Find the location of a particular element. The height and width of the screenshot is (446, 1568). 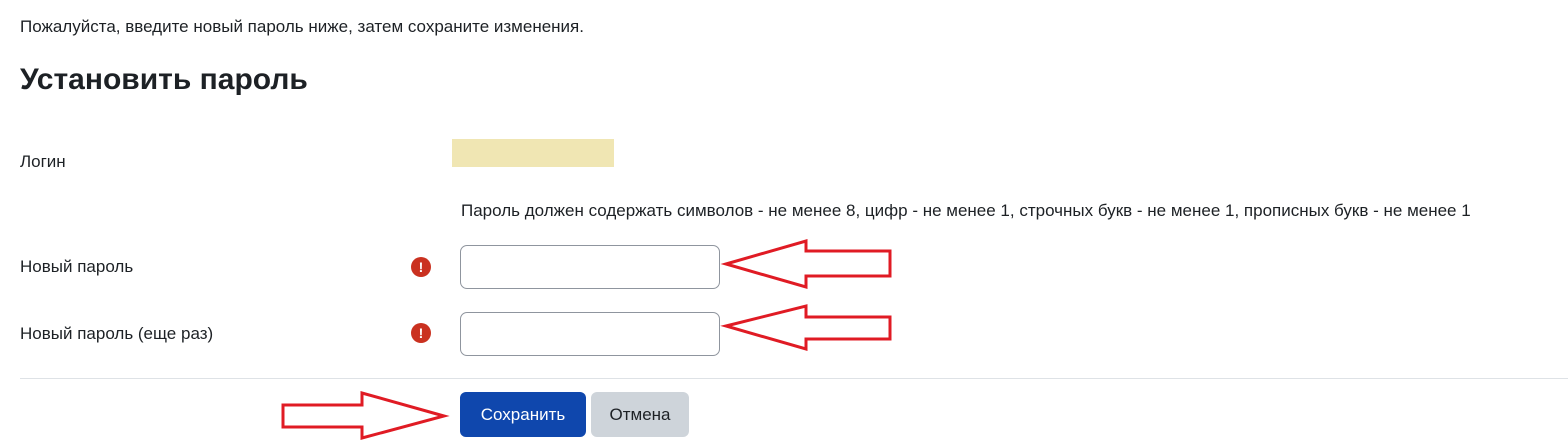

save-button: Сохранить is located at coordinates (523, 414).